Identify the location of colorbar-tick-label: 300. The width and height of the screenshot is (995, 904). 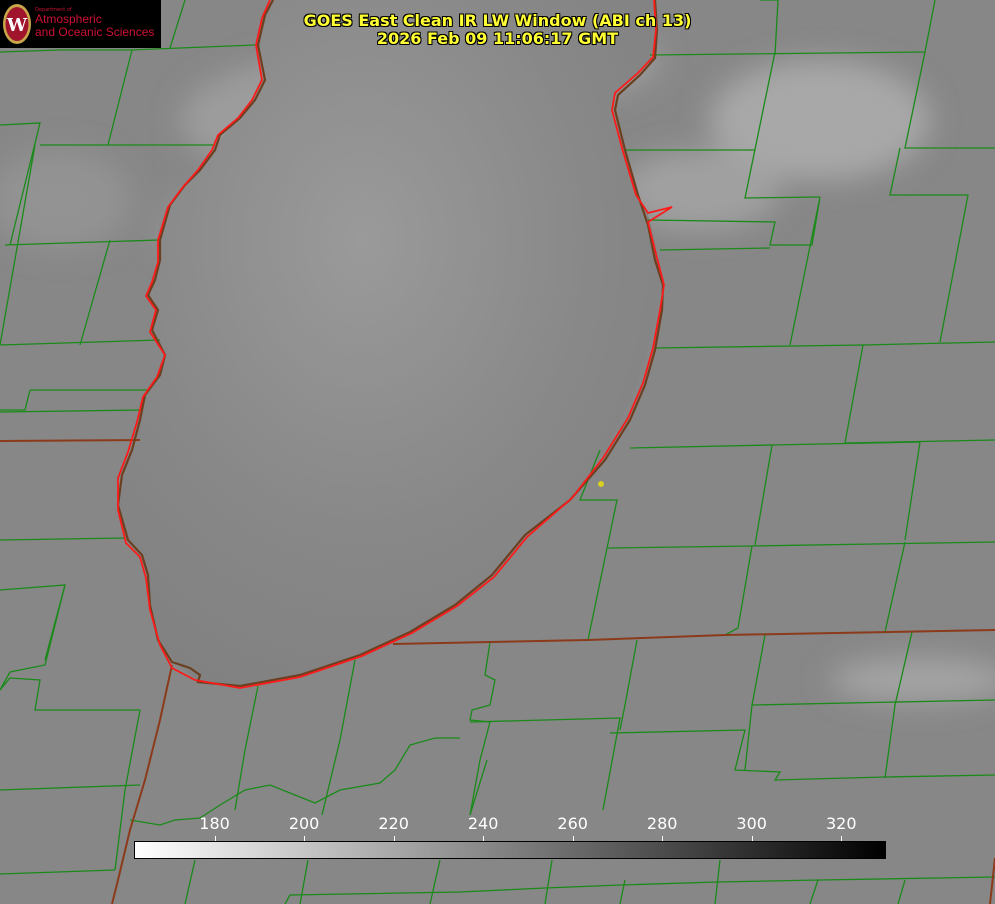
(751, 823).